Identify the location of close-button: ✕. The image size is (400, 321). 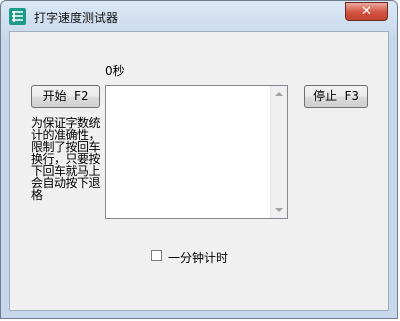
(366, 11).